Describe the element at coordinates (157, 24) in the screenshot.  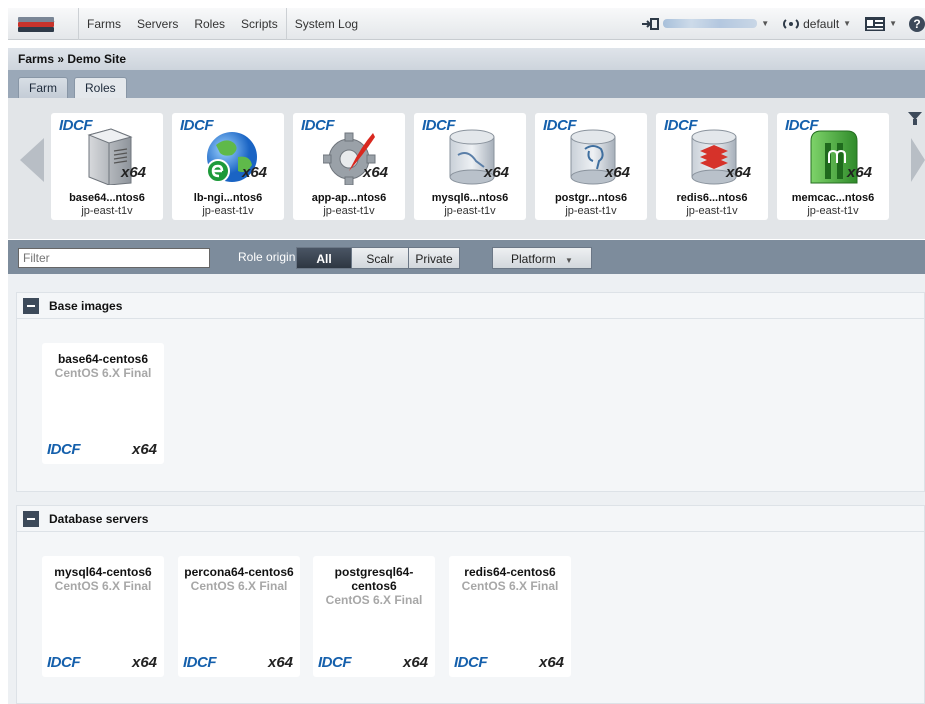
I see `nav-item-servers: Servers` at that location.